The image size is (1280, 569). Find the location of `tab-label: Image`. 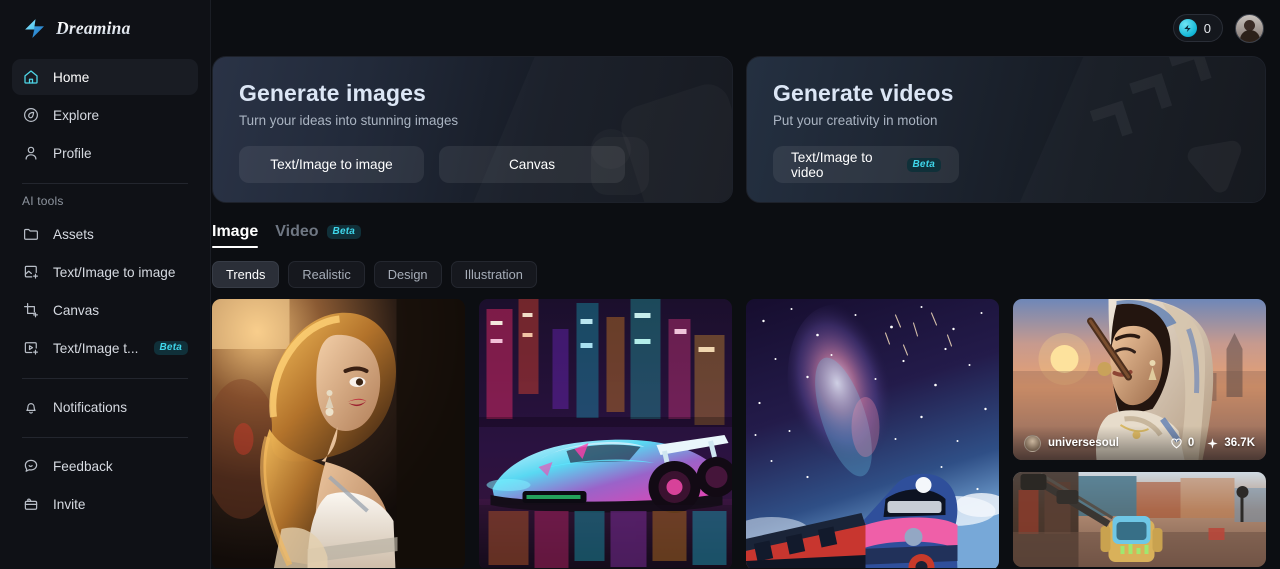

tab-label: Image is located at coordinates (235, 231).